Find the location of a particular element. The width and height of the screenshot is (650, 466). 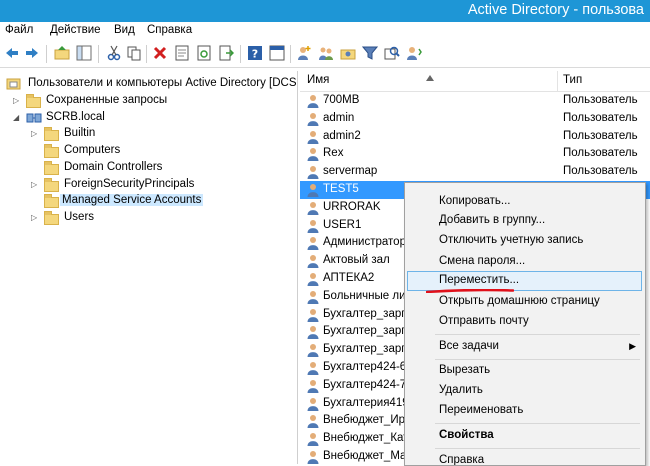

back-icon is located at coordinates (12, 53).